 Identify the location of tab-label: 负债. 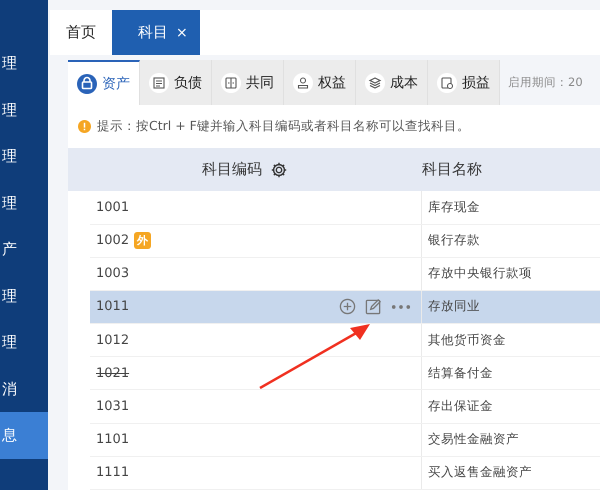
(188, 83).